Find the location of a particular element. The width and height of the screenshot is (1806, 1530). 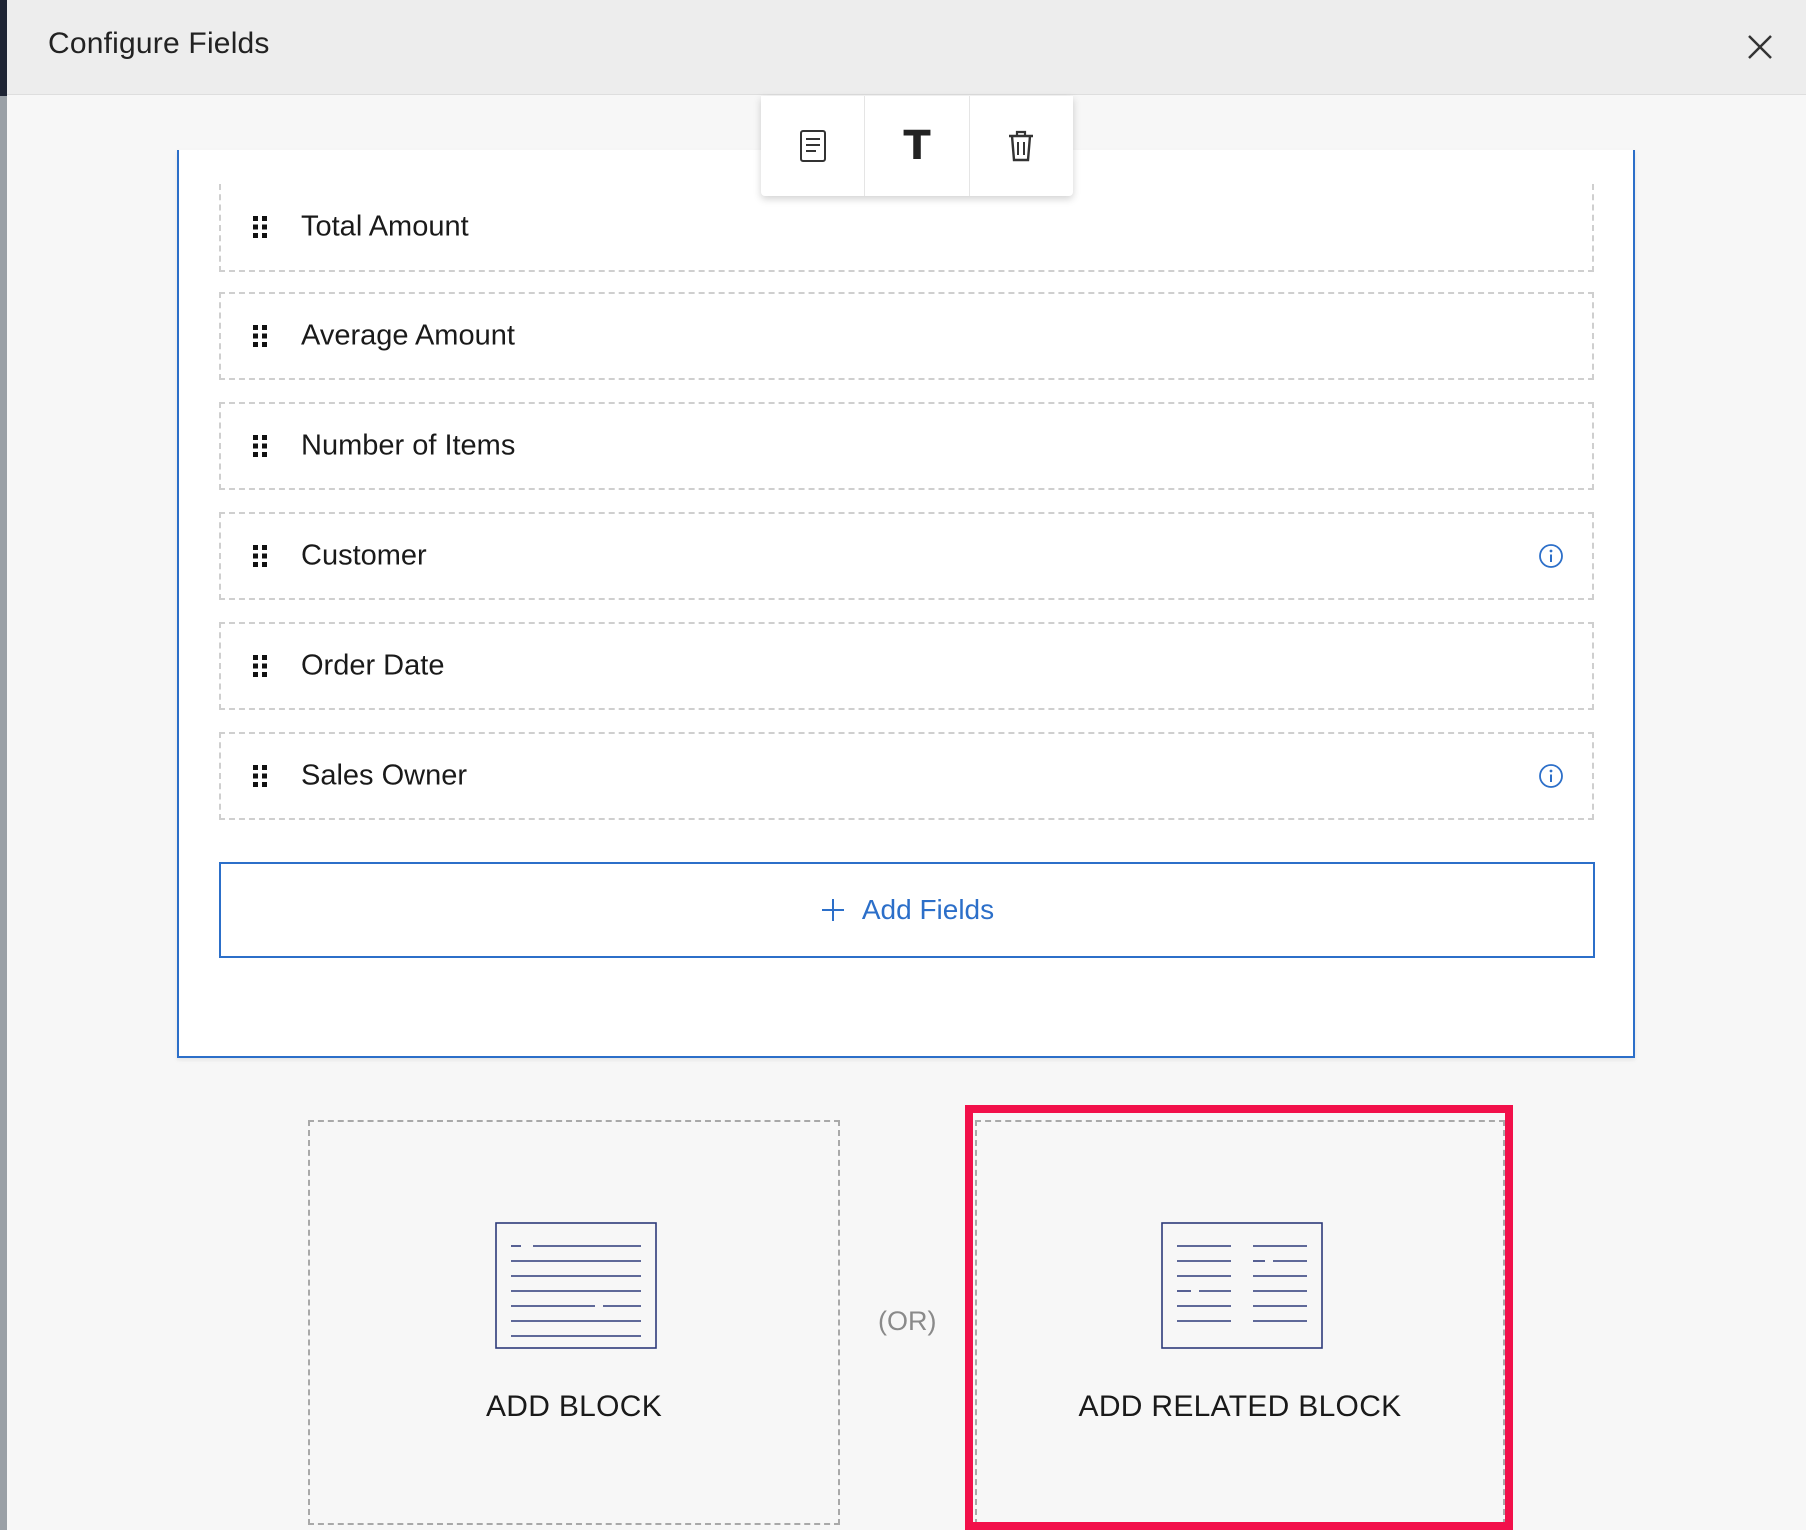

field-row: Customer is located at coordinates (906, 556).